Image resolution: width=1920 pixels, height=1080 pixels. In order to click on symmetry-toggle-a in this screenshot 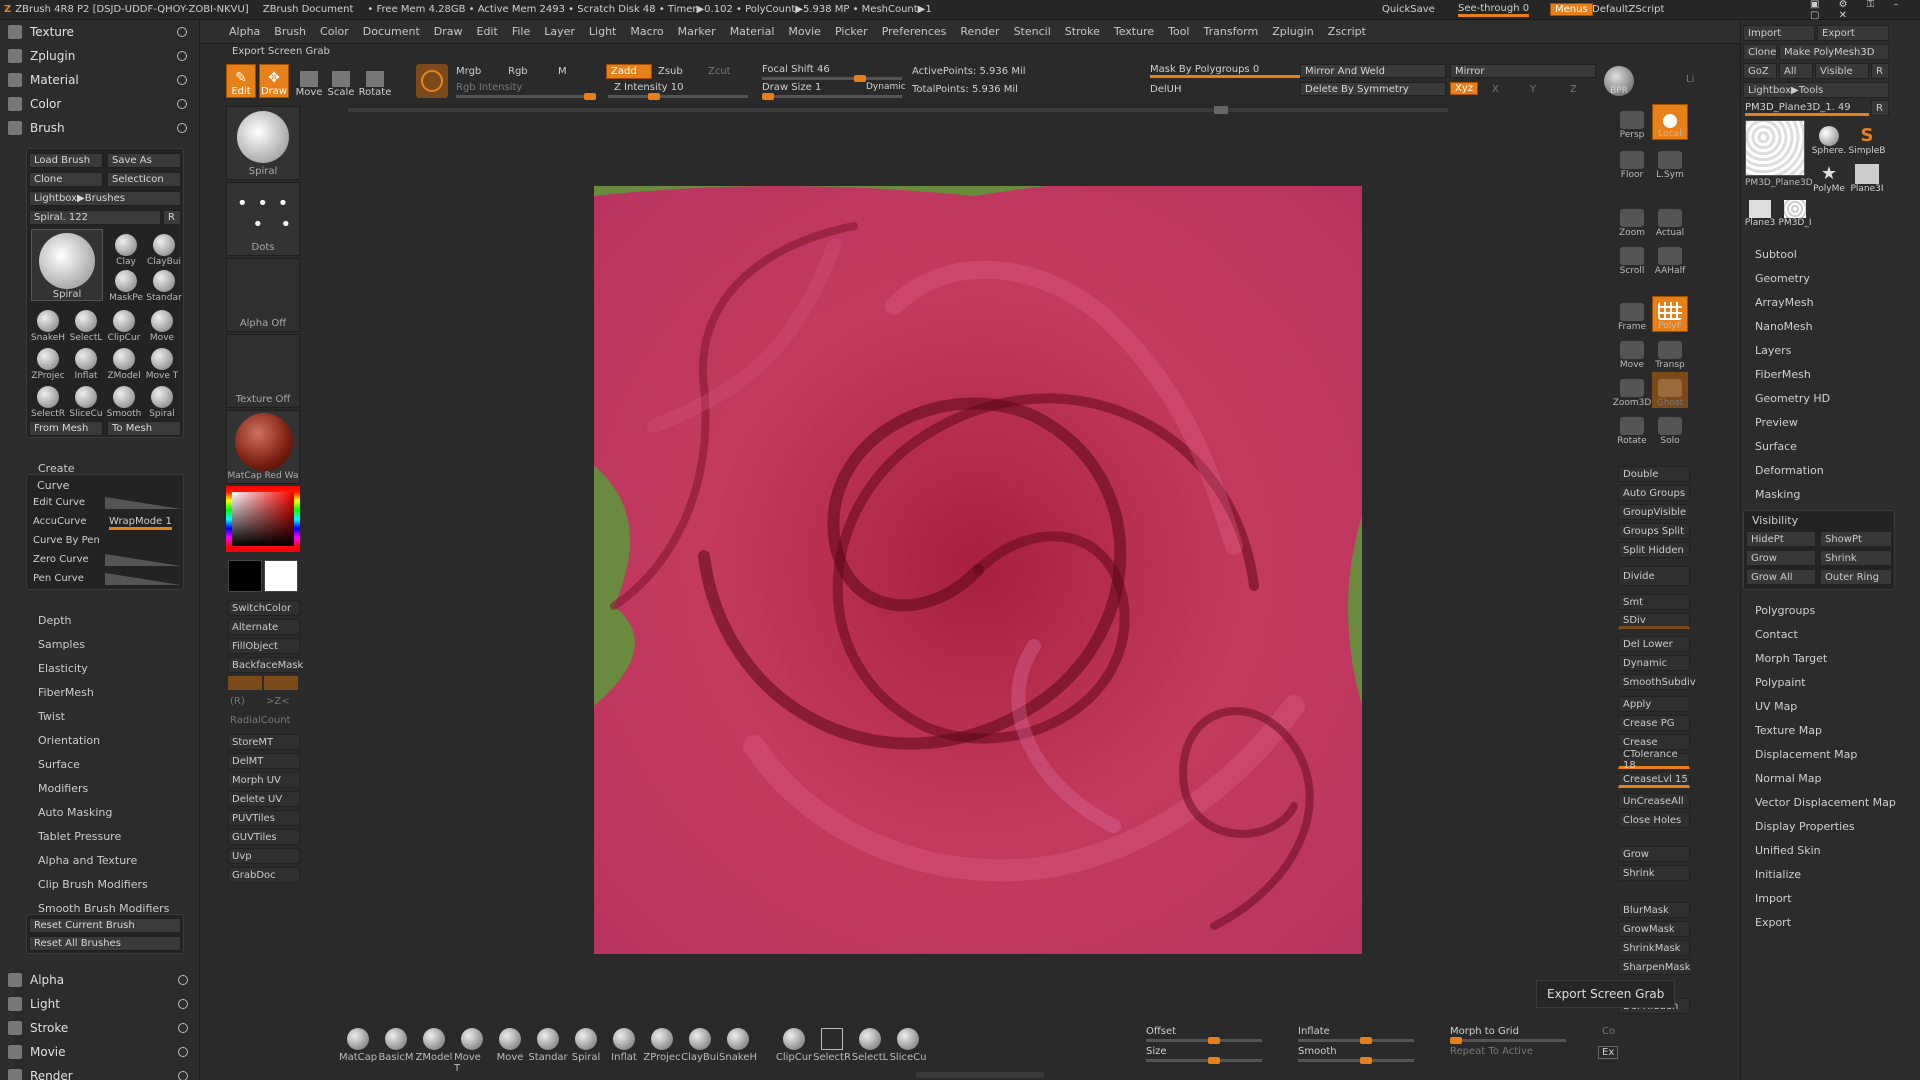, I will do `click(245, 683)`.